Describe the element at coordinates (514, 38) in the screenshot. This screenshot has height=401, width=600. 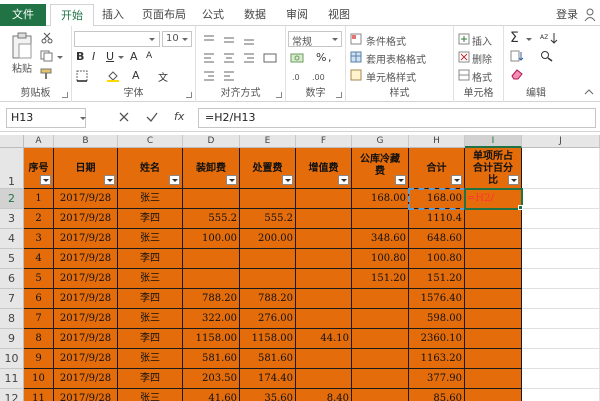
I see `autosum-icon: Σ` at that location.